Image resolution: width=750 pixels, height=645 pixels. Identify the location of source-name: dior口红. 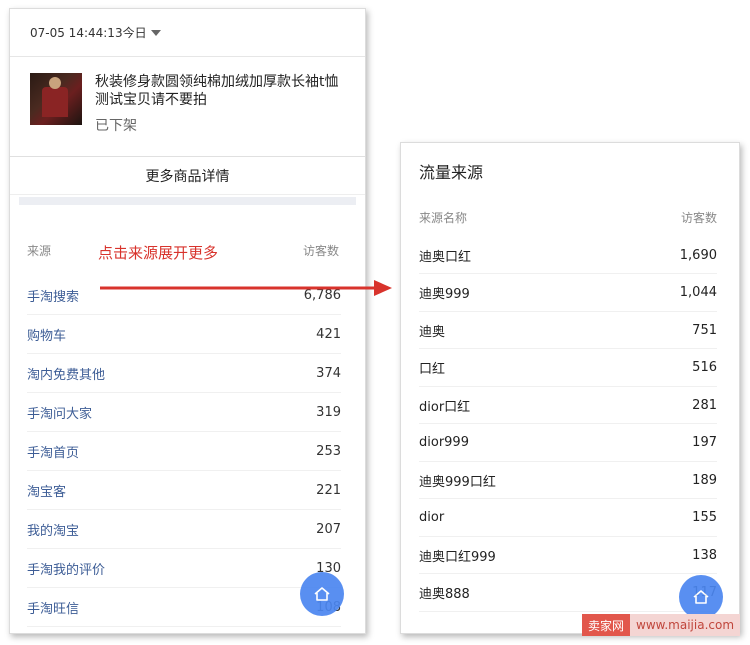
(445, 407).